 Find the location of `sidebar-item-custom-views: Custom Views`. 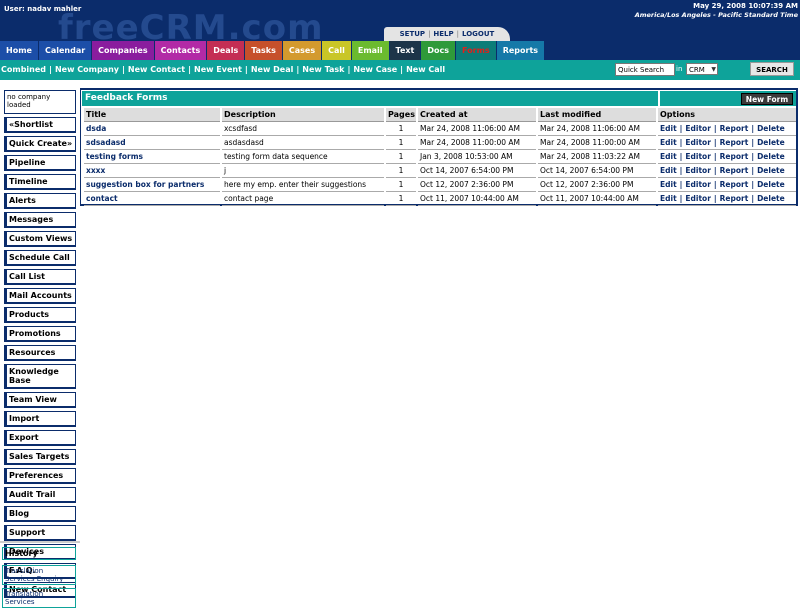

sidebar-item-custom-views: Custom Views is located at coordinates (40, 239).